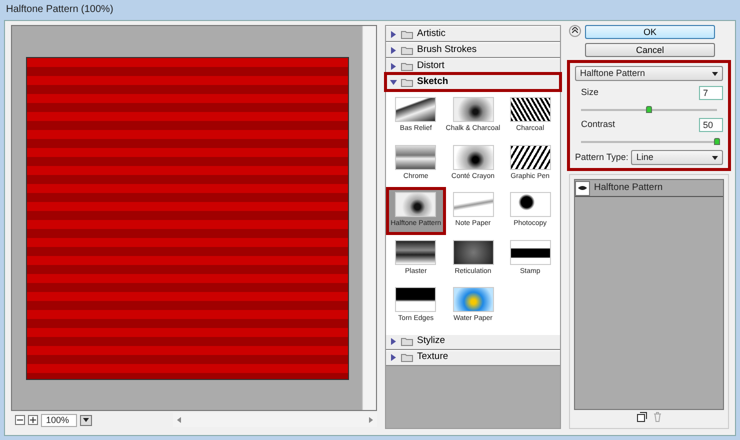 The width and height of the screenshot is (740, 440). Describe the element at coordinates (657, 417) in the screenshot. I see `trash-icon` at that location.